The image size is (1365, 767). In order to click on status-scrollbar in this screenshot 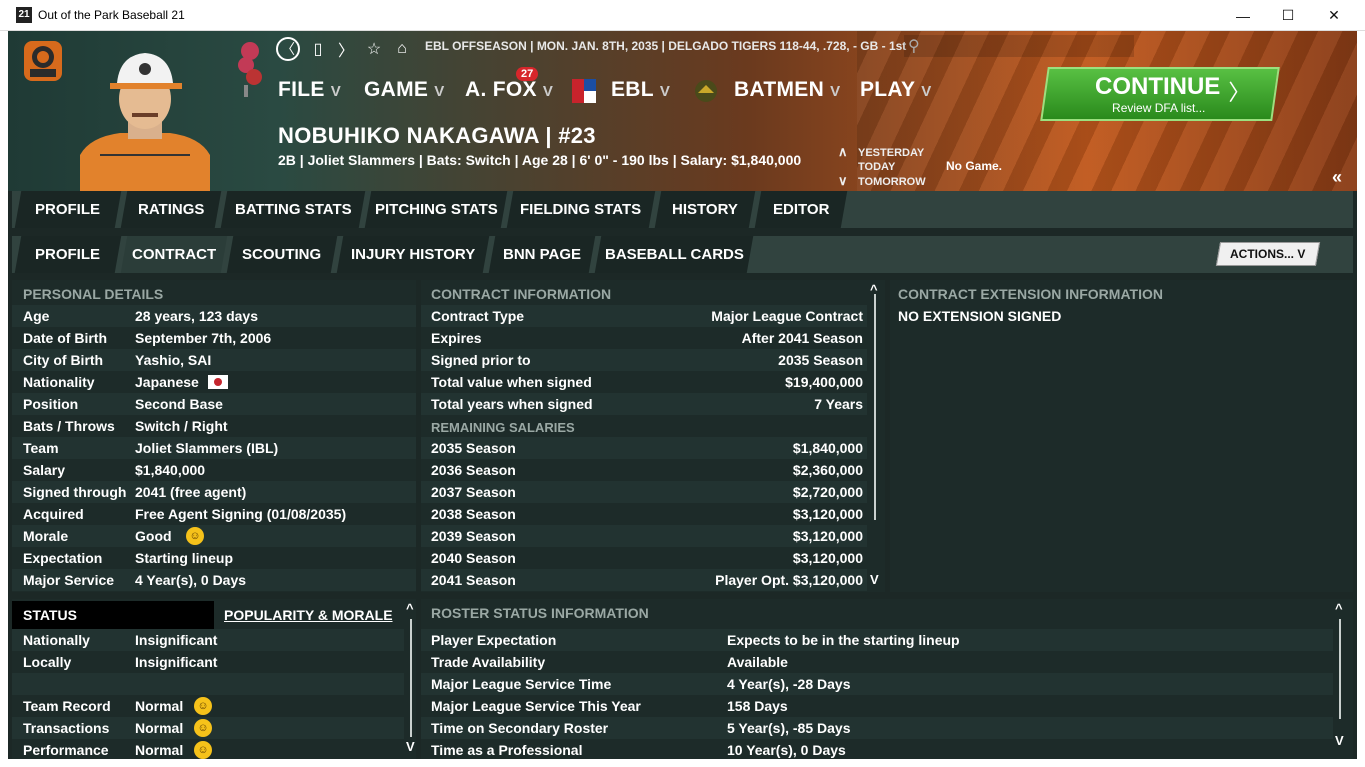, I will do `click(411, 678)`.